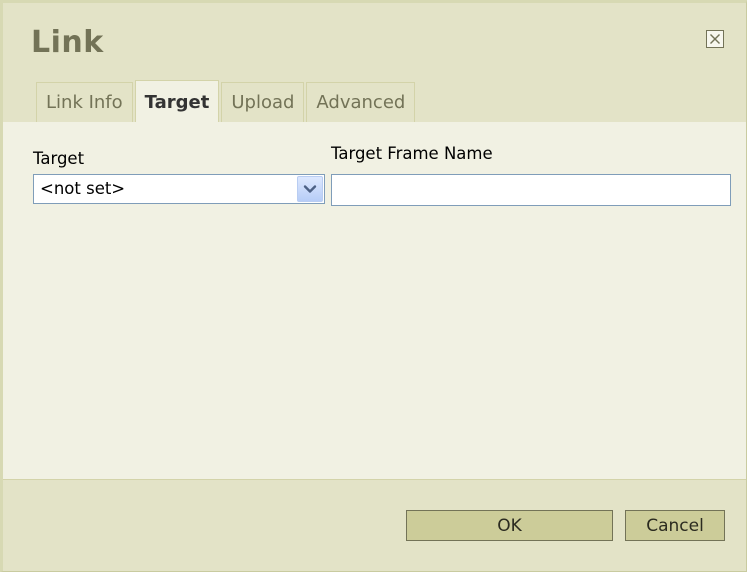  I want to click on ok-button: OK, so click(509, 525).